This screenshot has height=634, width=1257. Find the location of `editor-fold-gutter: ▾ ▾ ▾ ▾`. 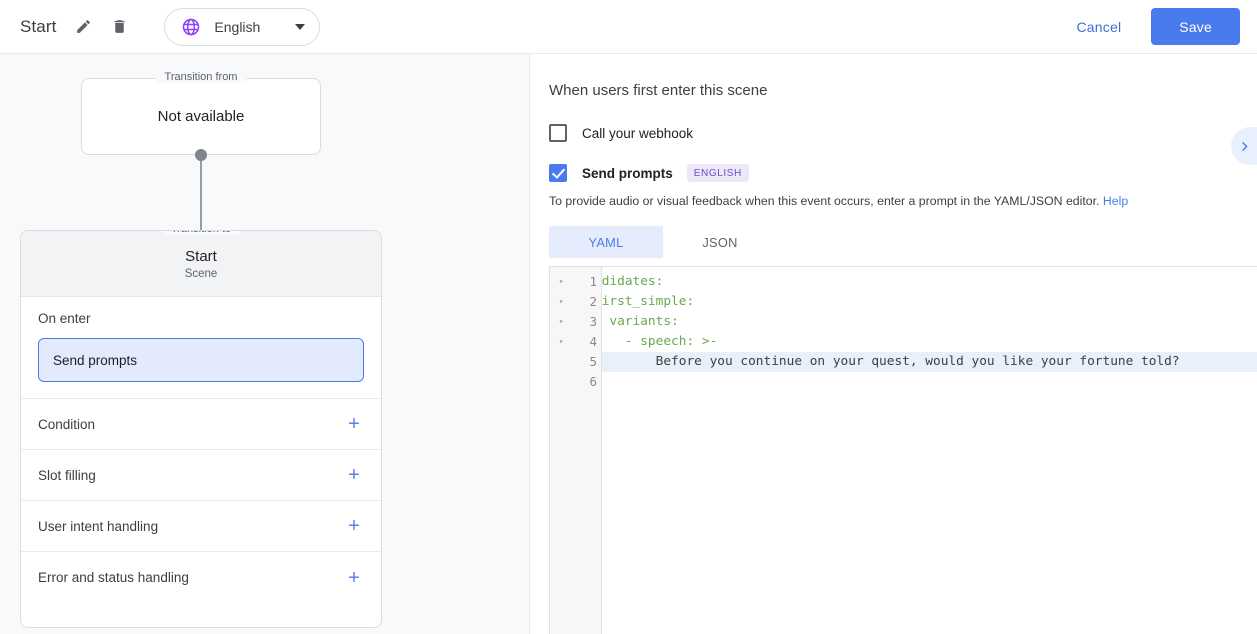

editor-fold-gutter: ▾ ▾ ▾ ▾ is located at coordinates (561, 450).